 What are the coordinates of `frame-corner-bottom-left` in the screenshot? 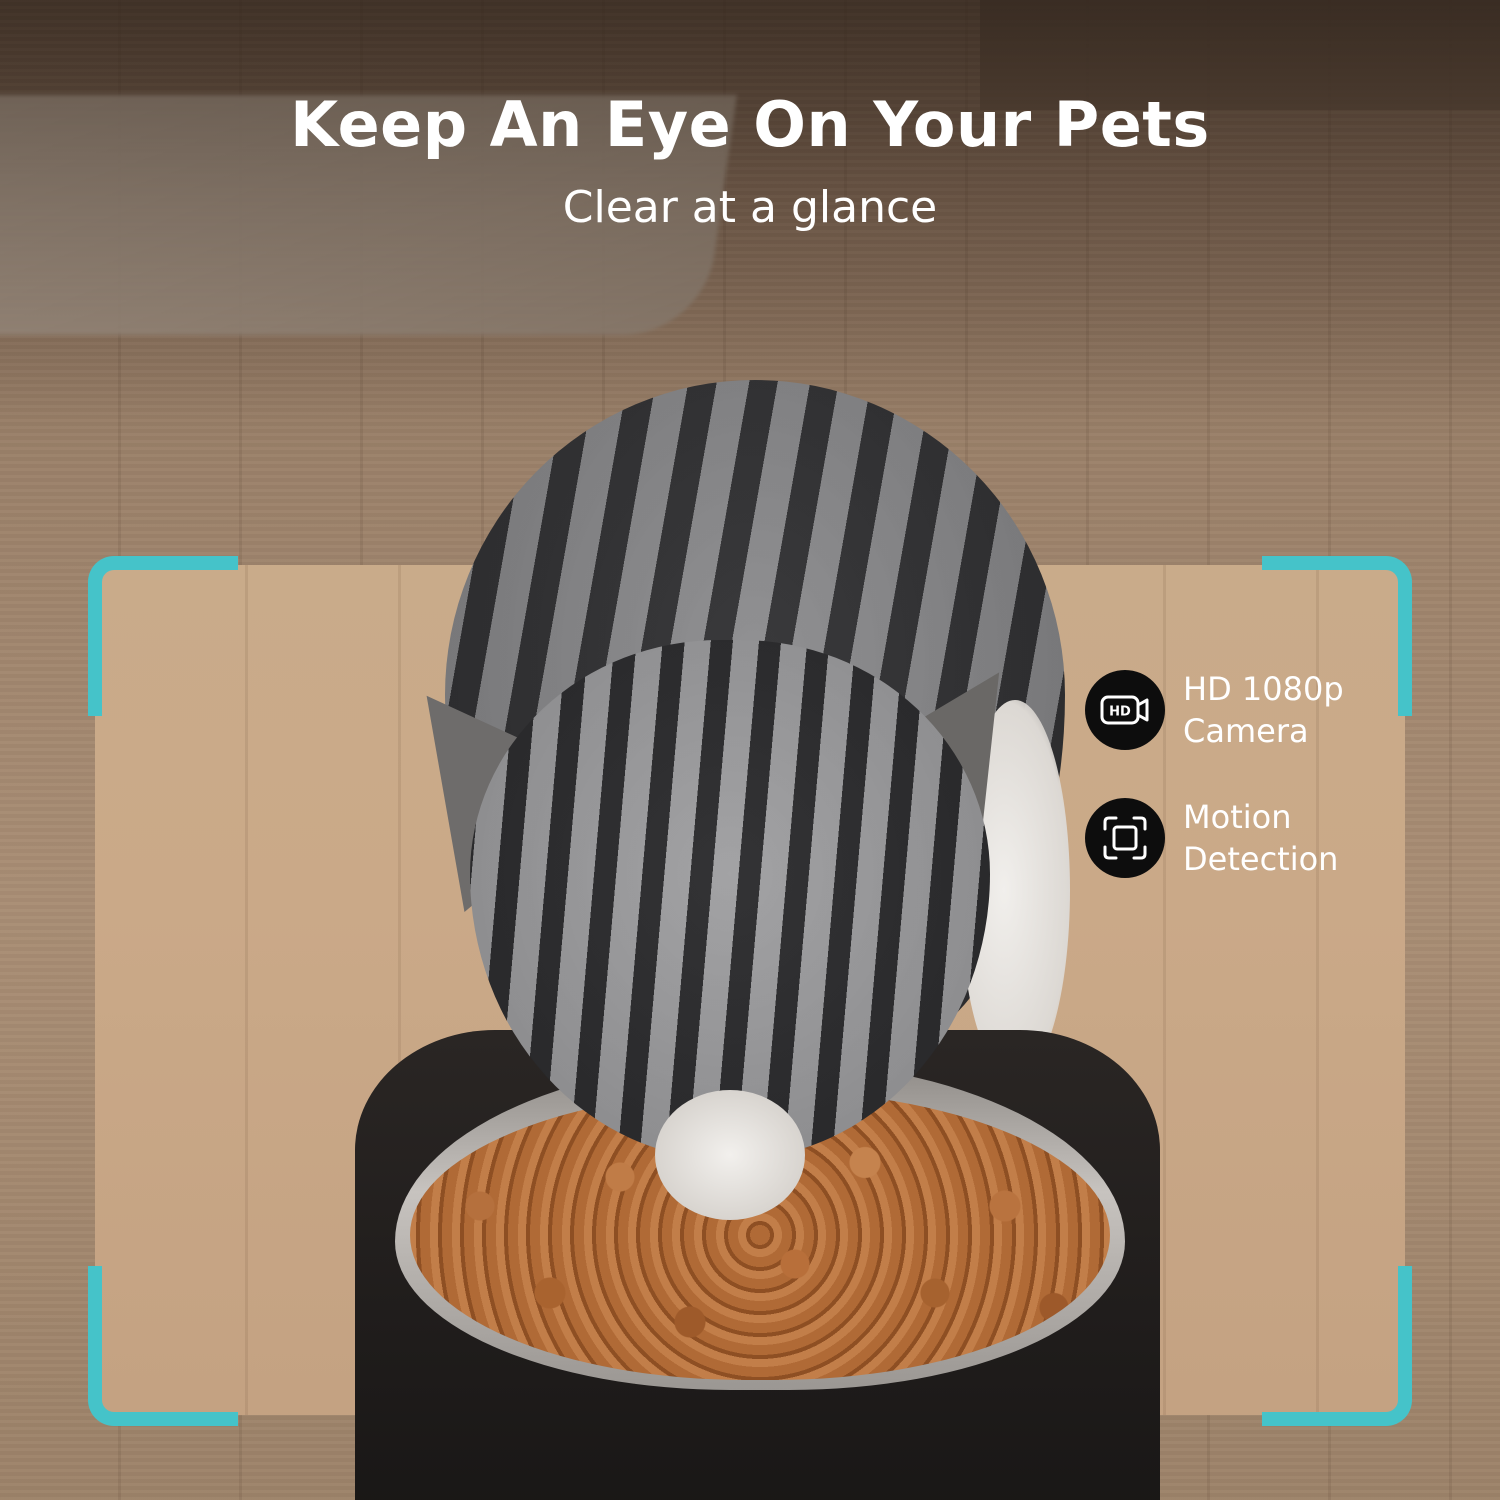 It's located at (163, 1346).